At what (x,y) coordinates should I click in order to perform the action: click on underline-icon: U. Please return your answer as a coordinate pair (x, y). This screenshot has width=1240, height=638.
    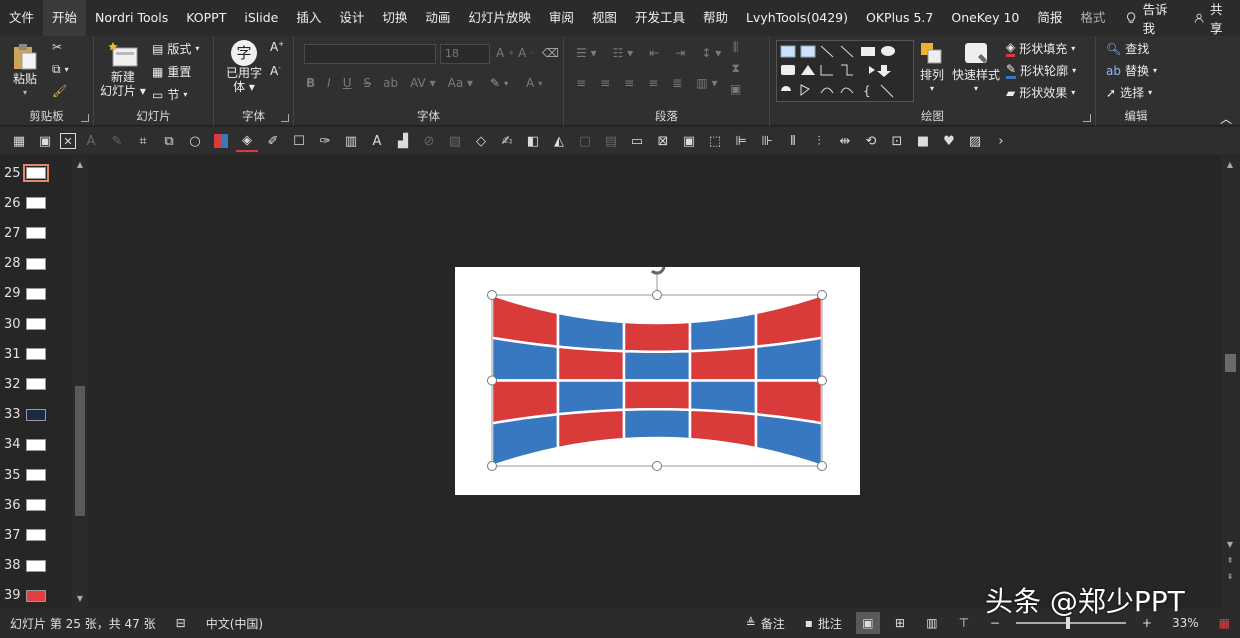
    Looking at the image, I should click on (347, 83).